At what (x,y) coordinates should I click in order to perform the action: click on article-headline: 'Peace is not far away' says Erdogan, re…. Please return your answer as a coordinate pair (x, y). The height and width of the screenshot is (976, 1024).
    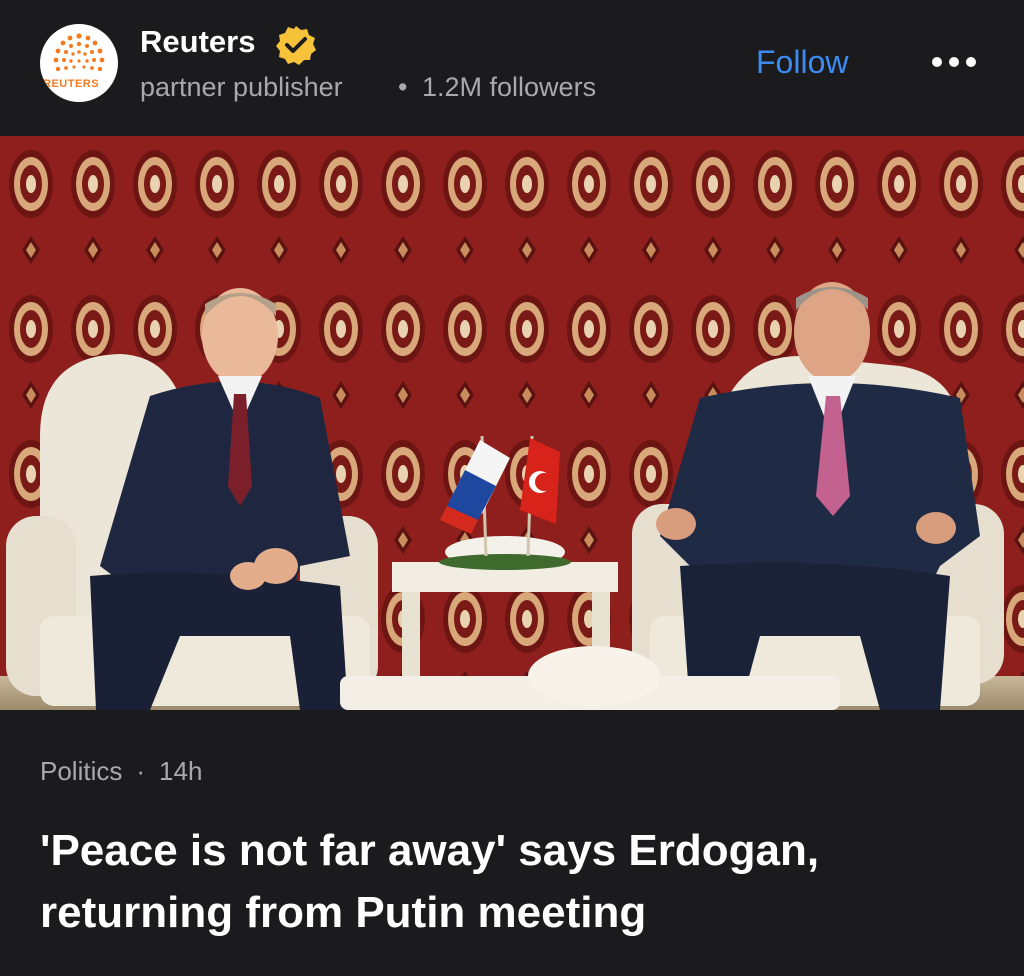
    Looking at the image, I should click on (515, 882).